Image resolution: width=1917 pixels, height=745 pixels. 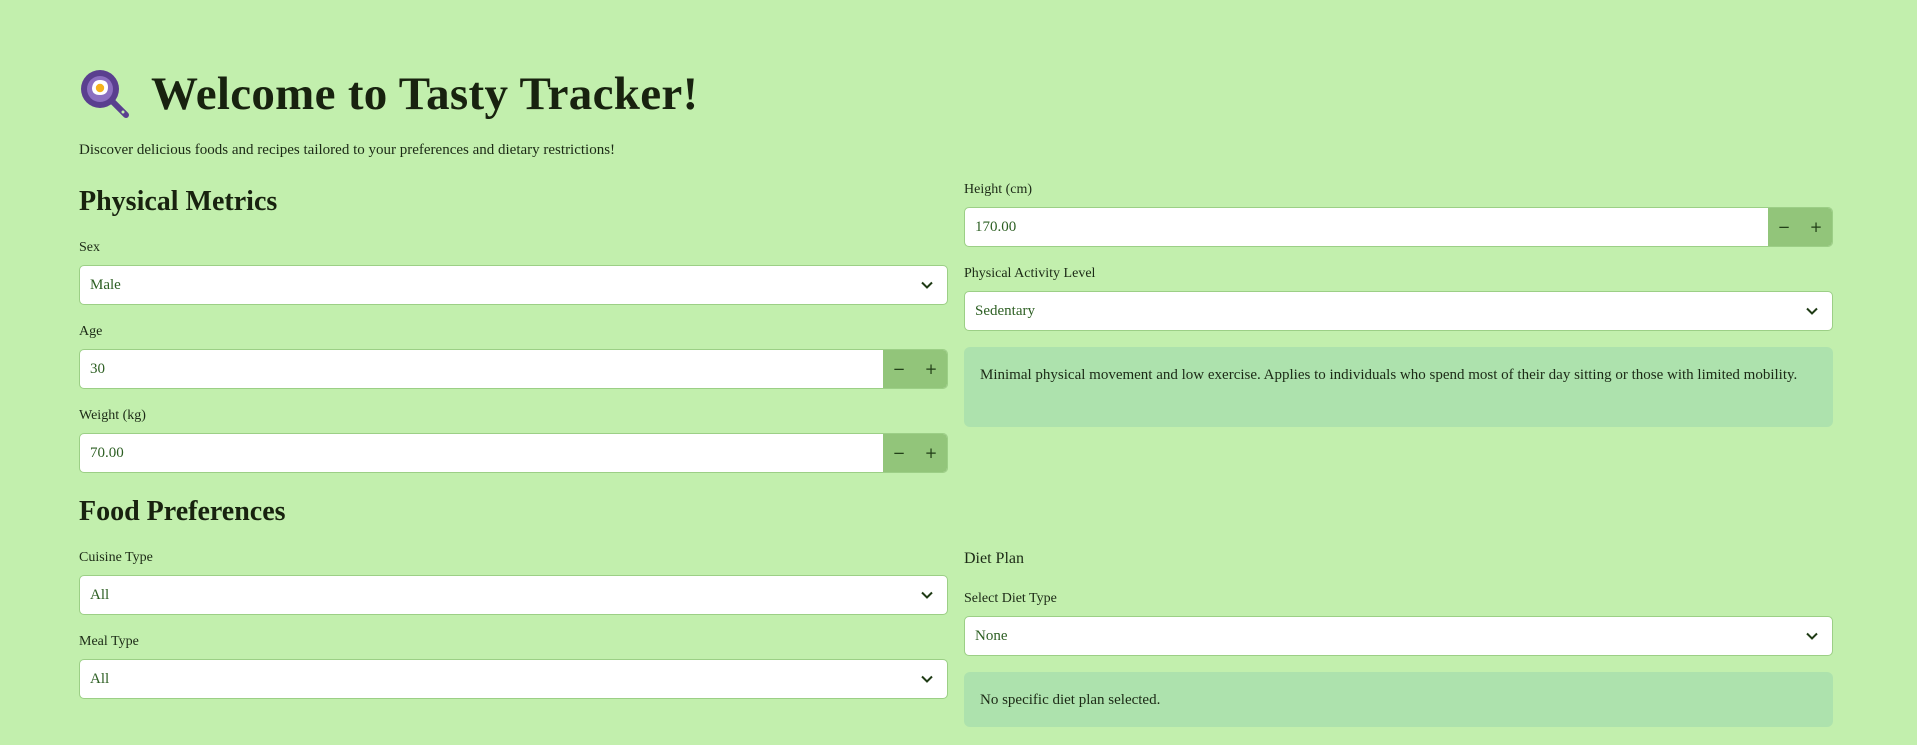 I want to click on activity-level-label: Physical Activity Level, so click(x=1030, y=273).